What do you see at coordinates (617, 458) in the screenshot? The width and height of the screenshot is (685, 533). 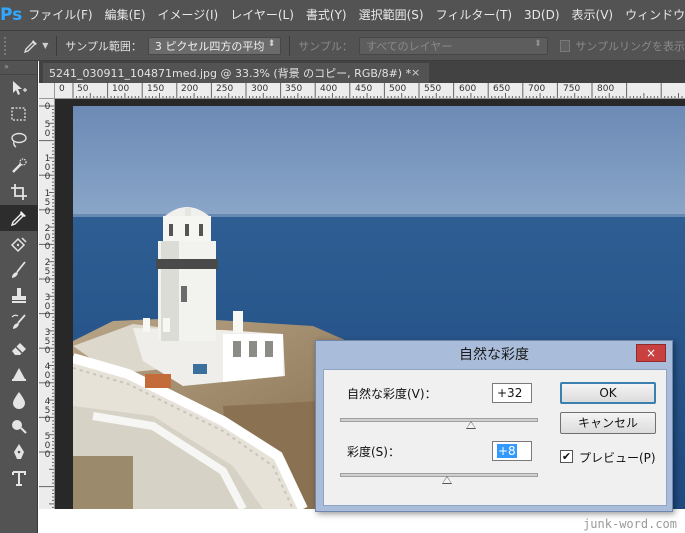 I see `preview-label: プレビュー(P)` at bounding box center [617, 458].